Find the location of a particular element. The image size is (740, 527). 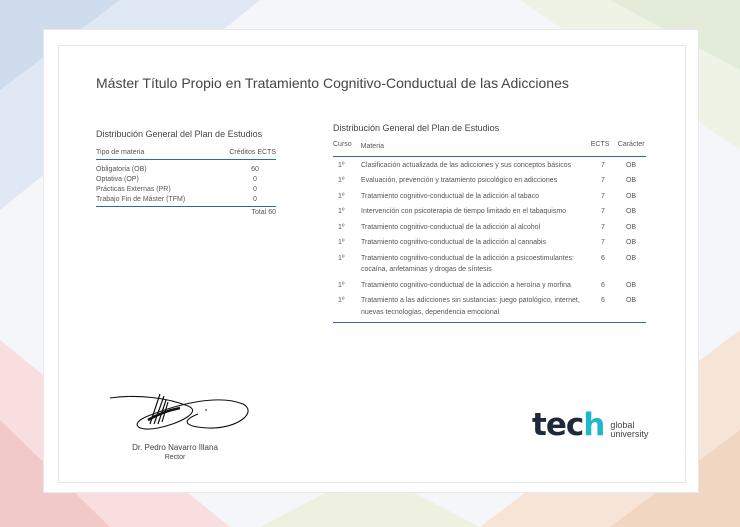

header-credits: Créditos ECTS is located at coordinates (252, 152).